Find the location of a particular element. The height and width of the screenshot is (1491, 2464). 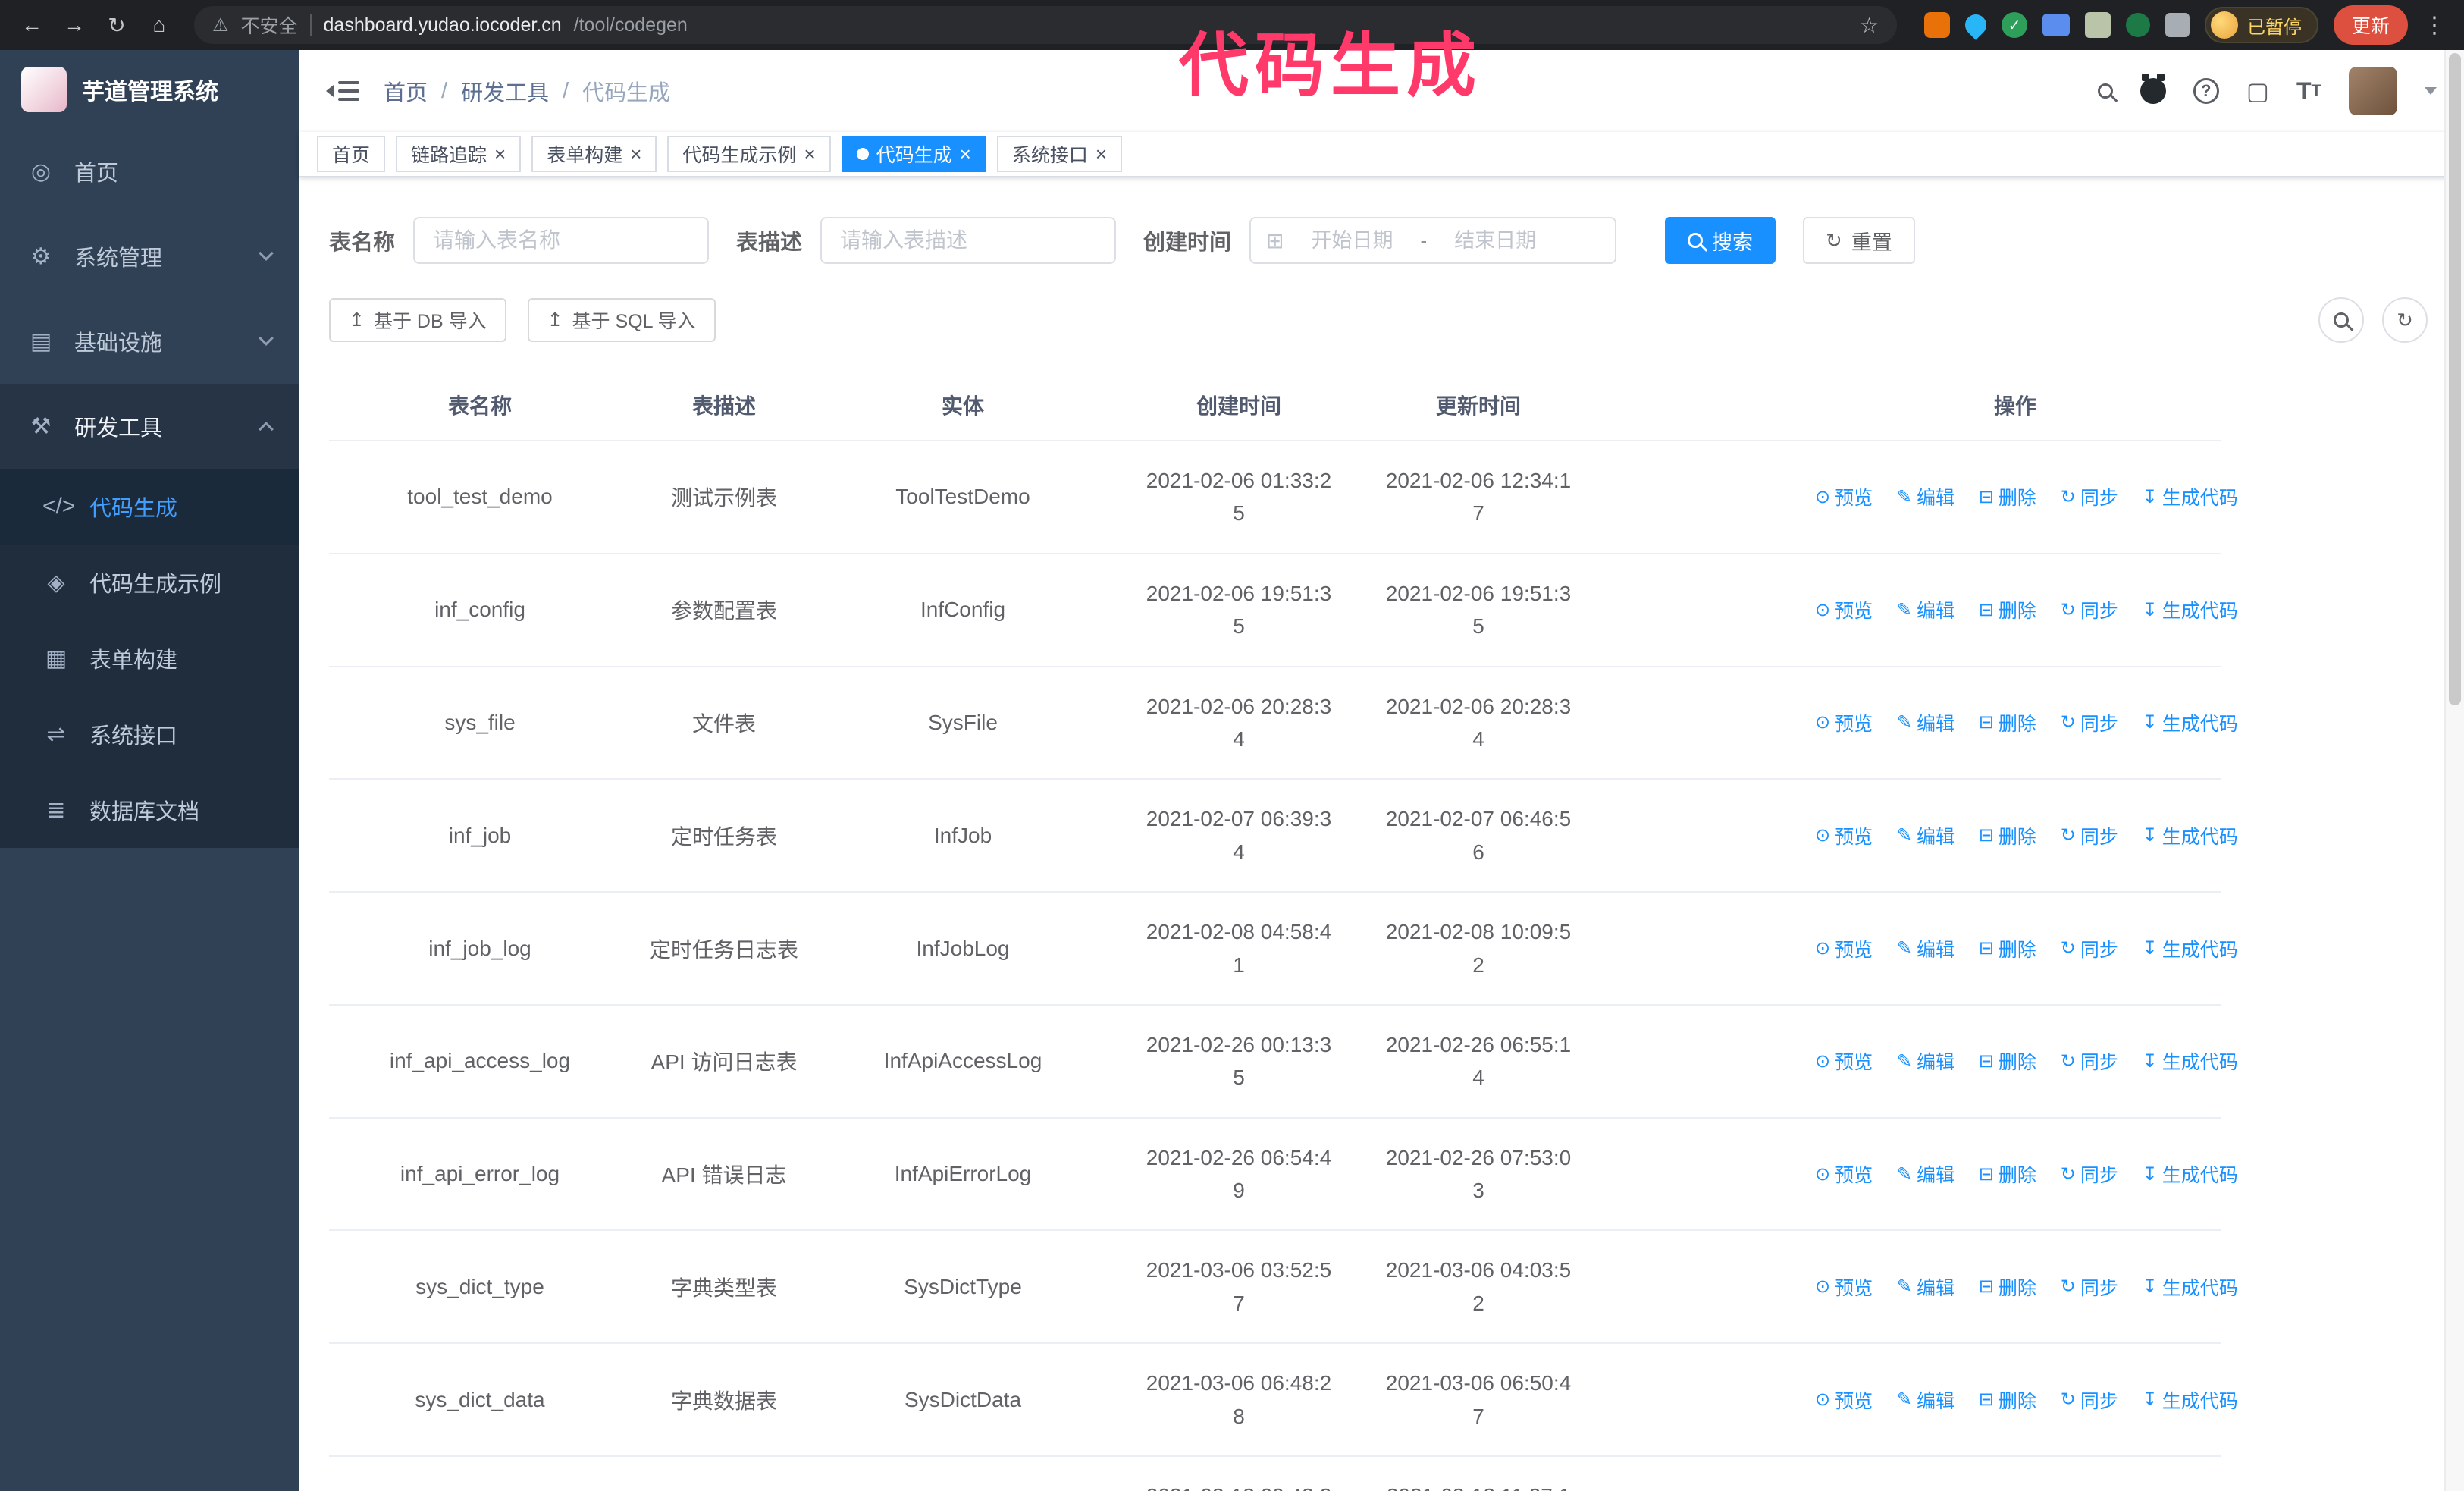

security-warning-icon: ⚠ is located at coordinates (220, 25).